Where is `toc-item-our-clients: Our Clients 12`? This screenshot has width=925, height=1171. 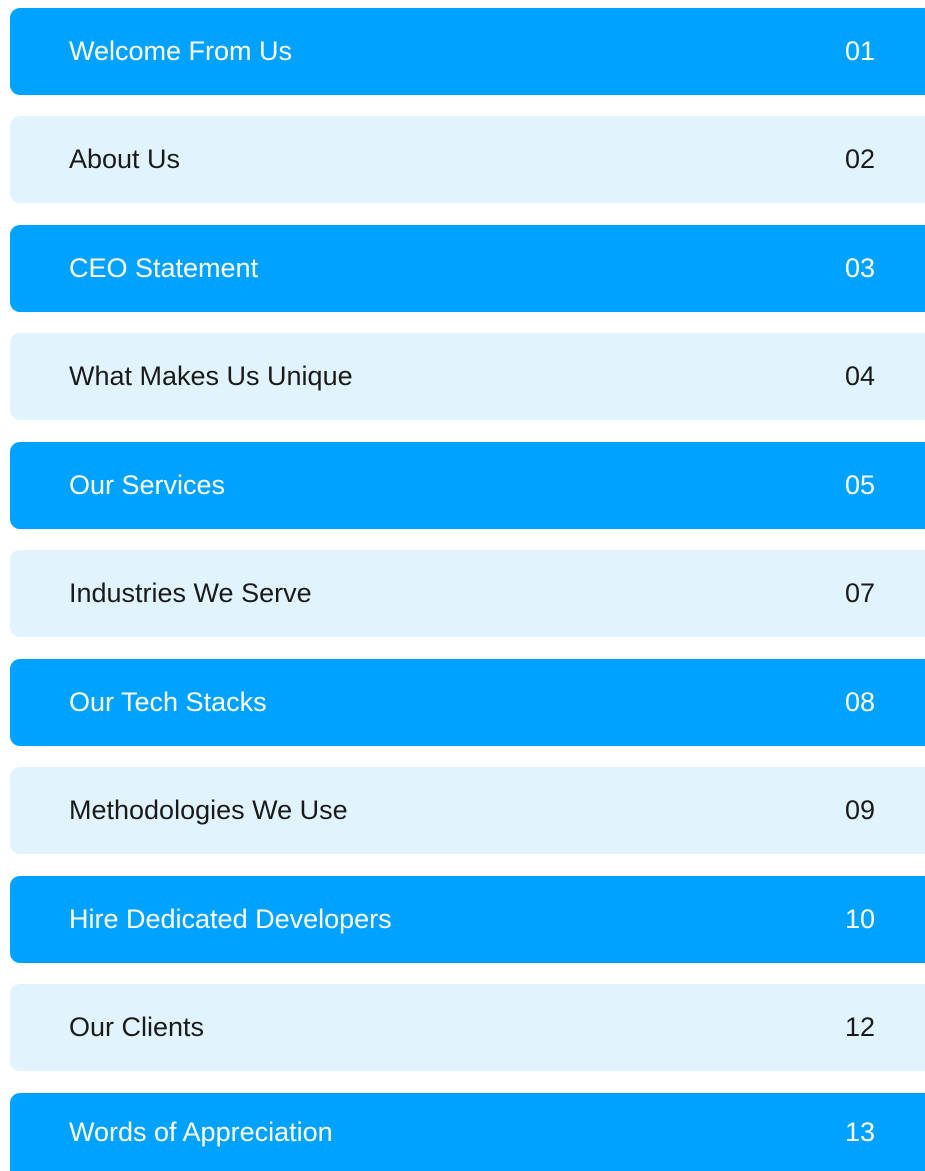 toc-item-our-clients: Our Clients 12 is located at coordinates (467, 1027).